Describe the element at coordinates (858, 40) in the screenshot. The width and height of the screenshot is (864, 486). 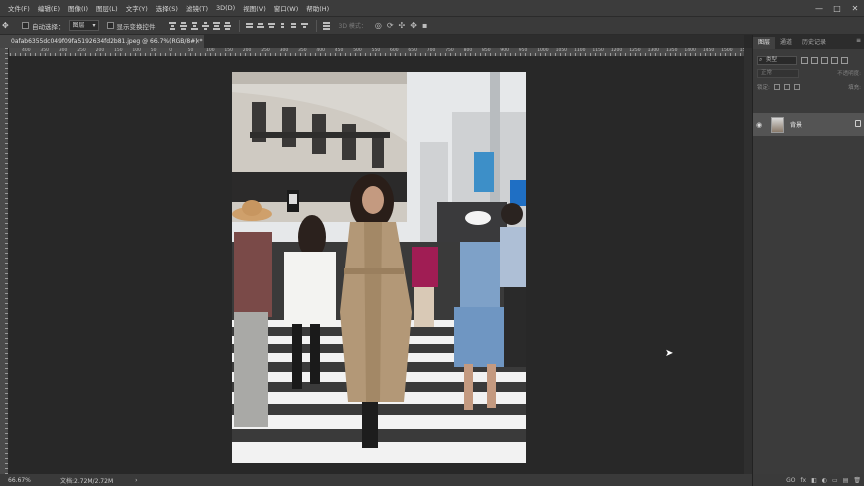
I see `panel-menu-icon: ≡` at that location.